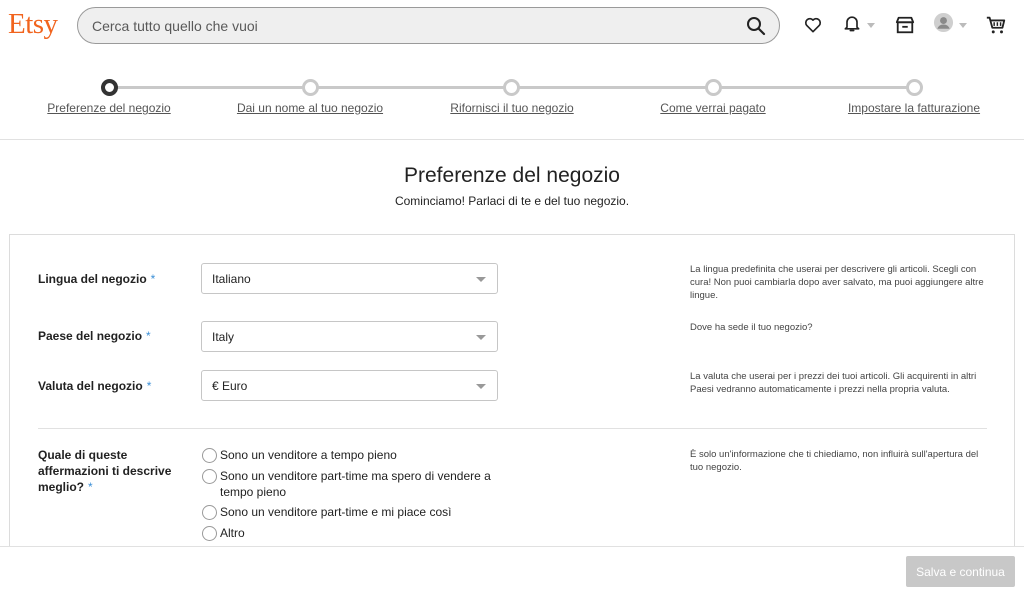 This screenshot has width=1024, height=592. Describe the element at coordinates (223, 337) in the screenshot. I see `country-select-value: Italy` at that location.